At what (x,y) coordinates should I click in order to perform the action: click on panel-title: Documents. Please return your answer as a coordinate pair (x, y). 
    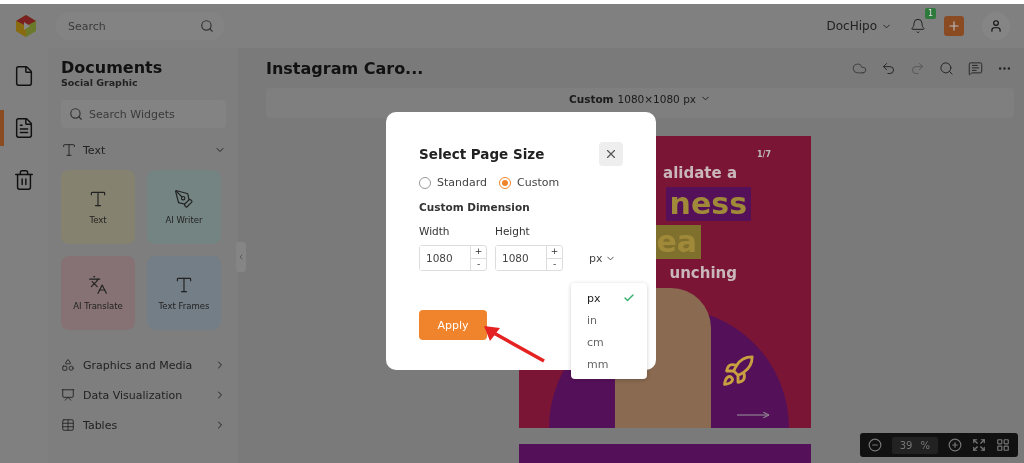
    Looking at the image, I should click on (112, 67).